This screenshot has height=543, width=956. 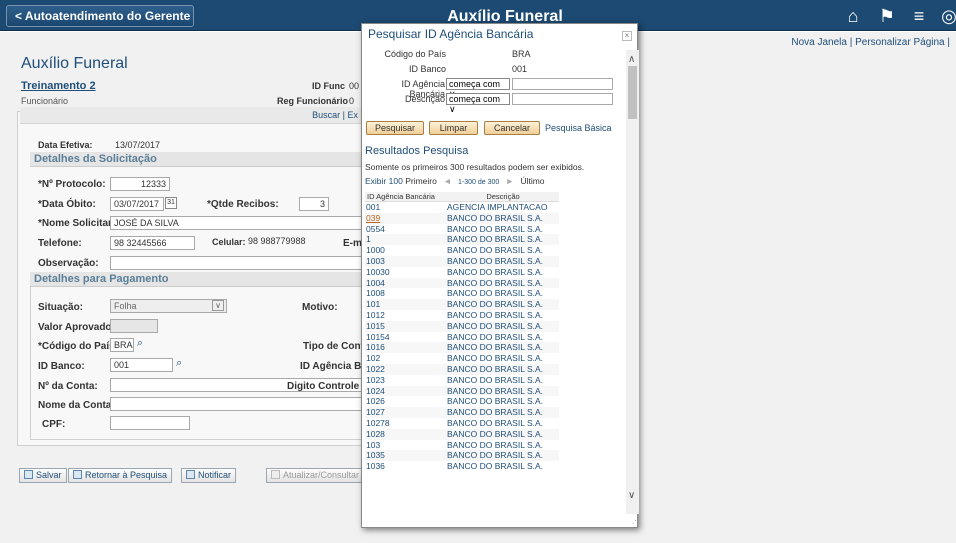 I want to click on agency-id-cell: 1026, so click(x=406, y=401).